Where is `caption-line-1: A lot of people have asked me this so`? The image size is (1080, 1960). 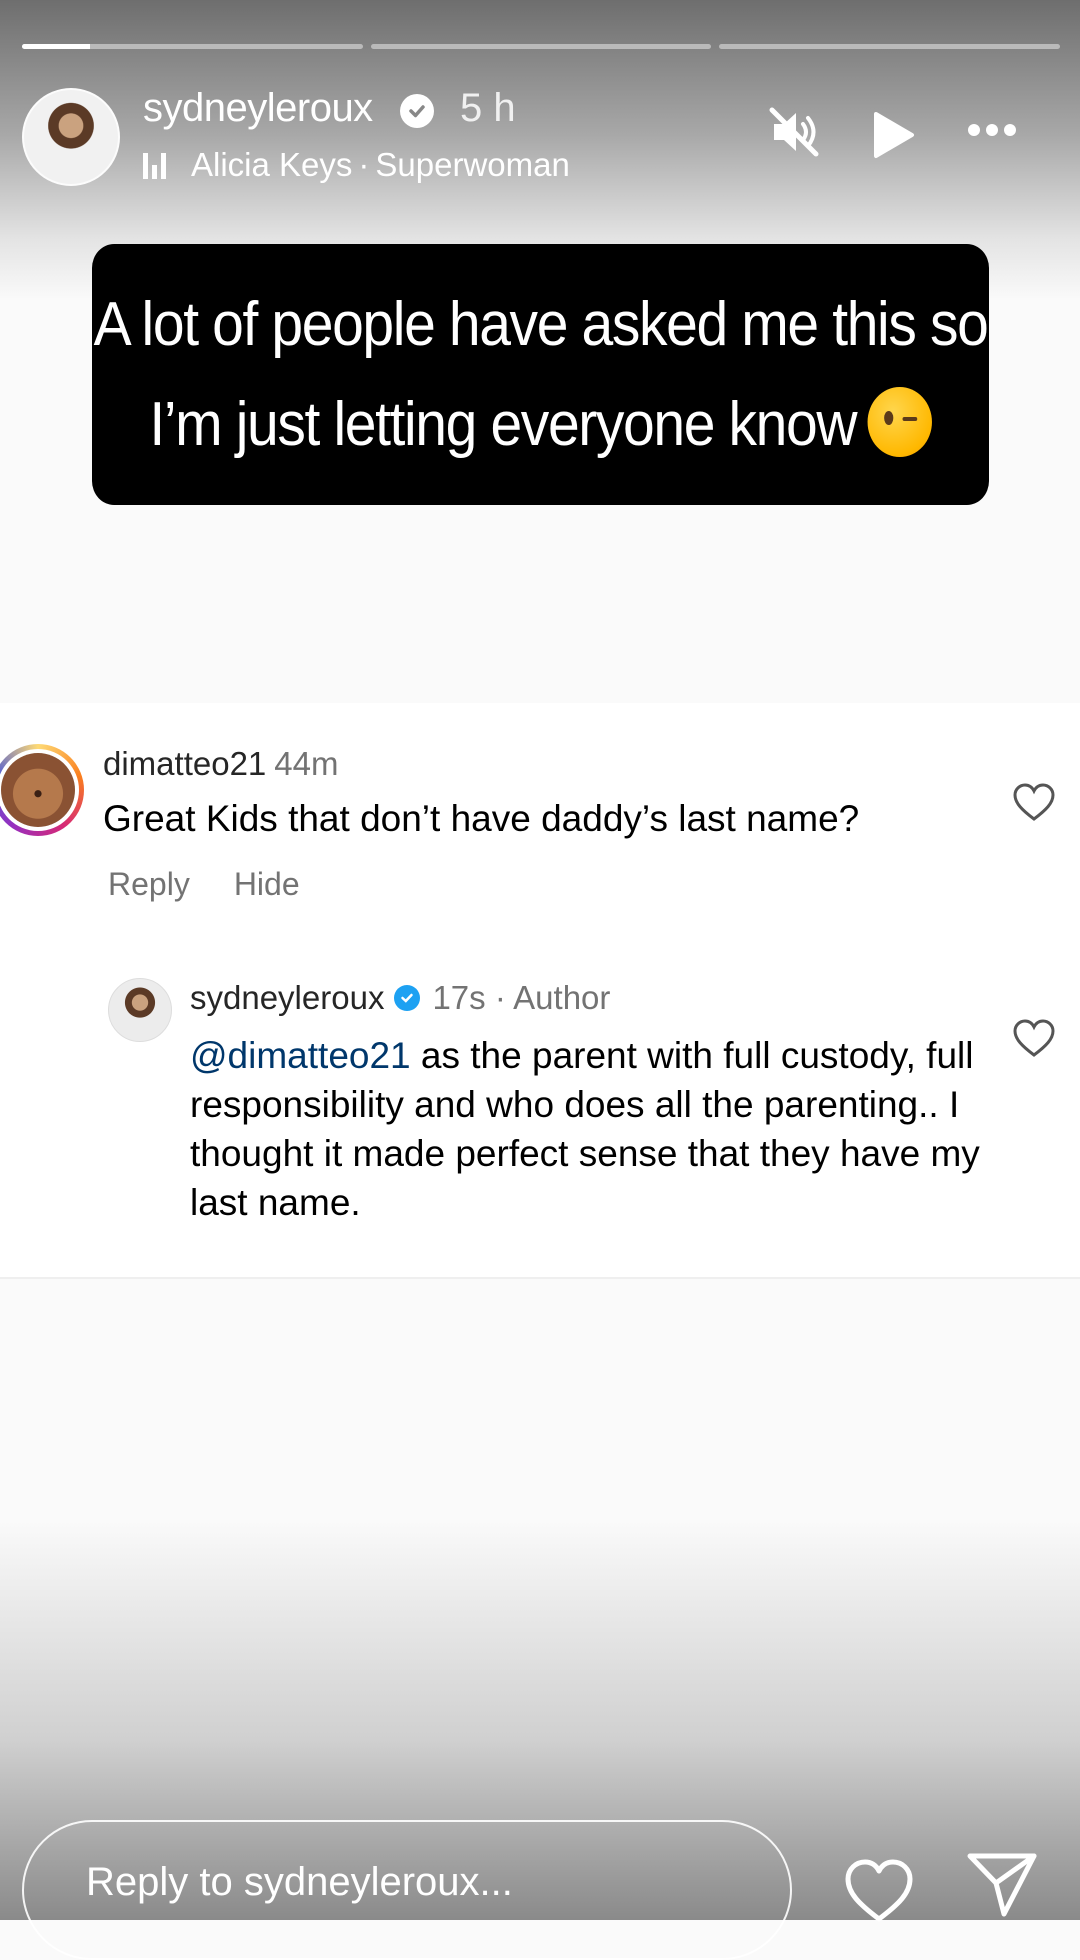
caption-line-1: A lot of people have asked me this so is located at coordinates (541, 324).